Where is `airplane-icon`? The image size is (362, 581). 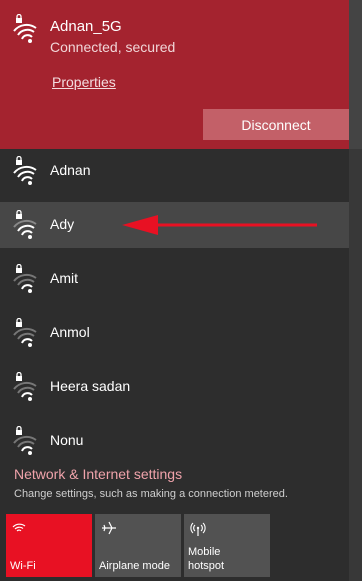
airplane-icon is located at coordinates (109, 528).